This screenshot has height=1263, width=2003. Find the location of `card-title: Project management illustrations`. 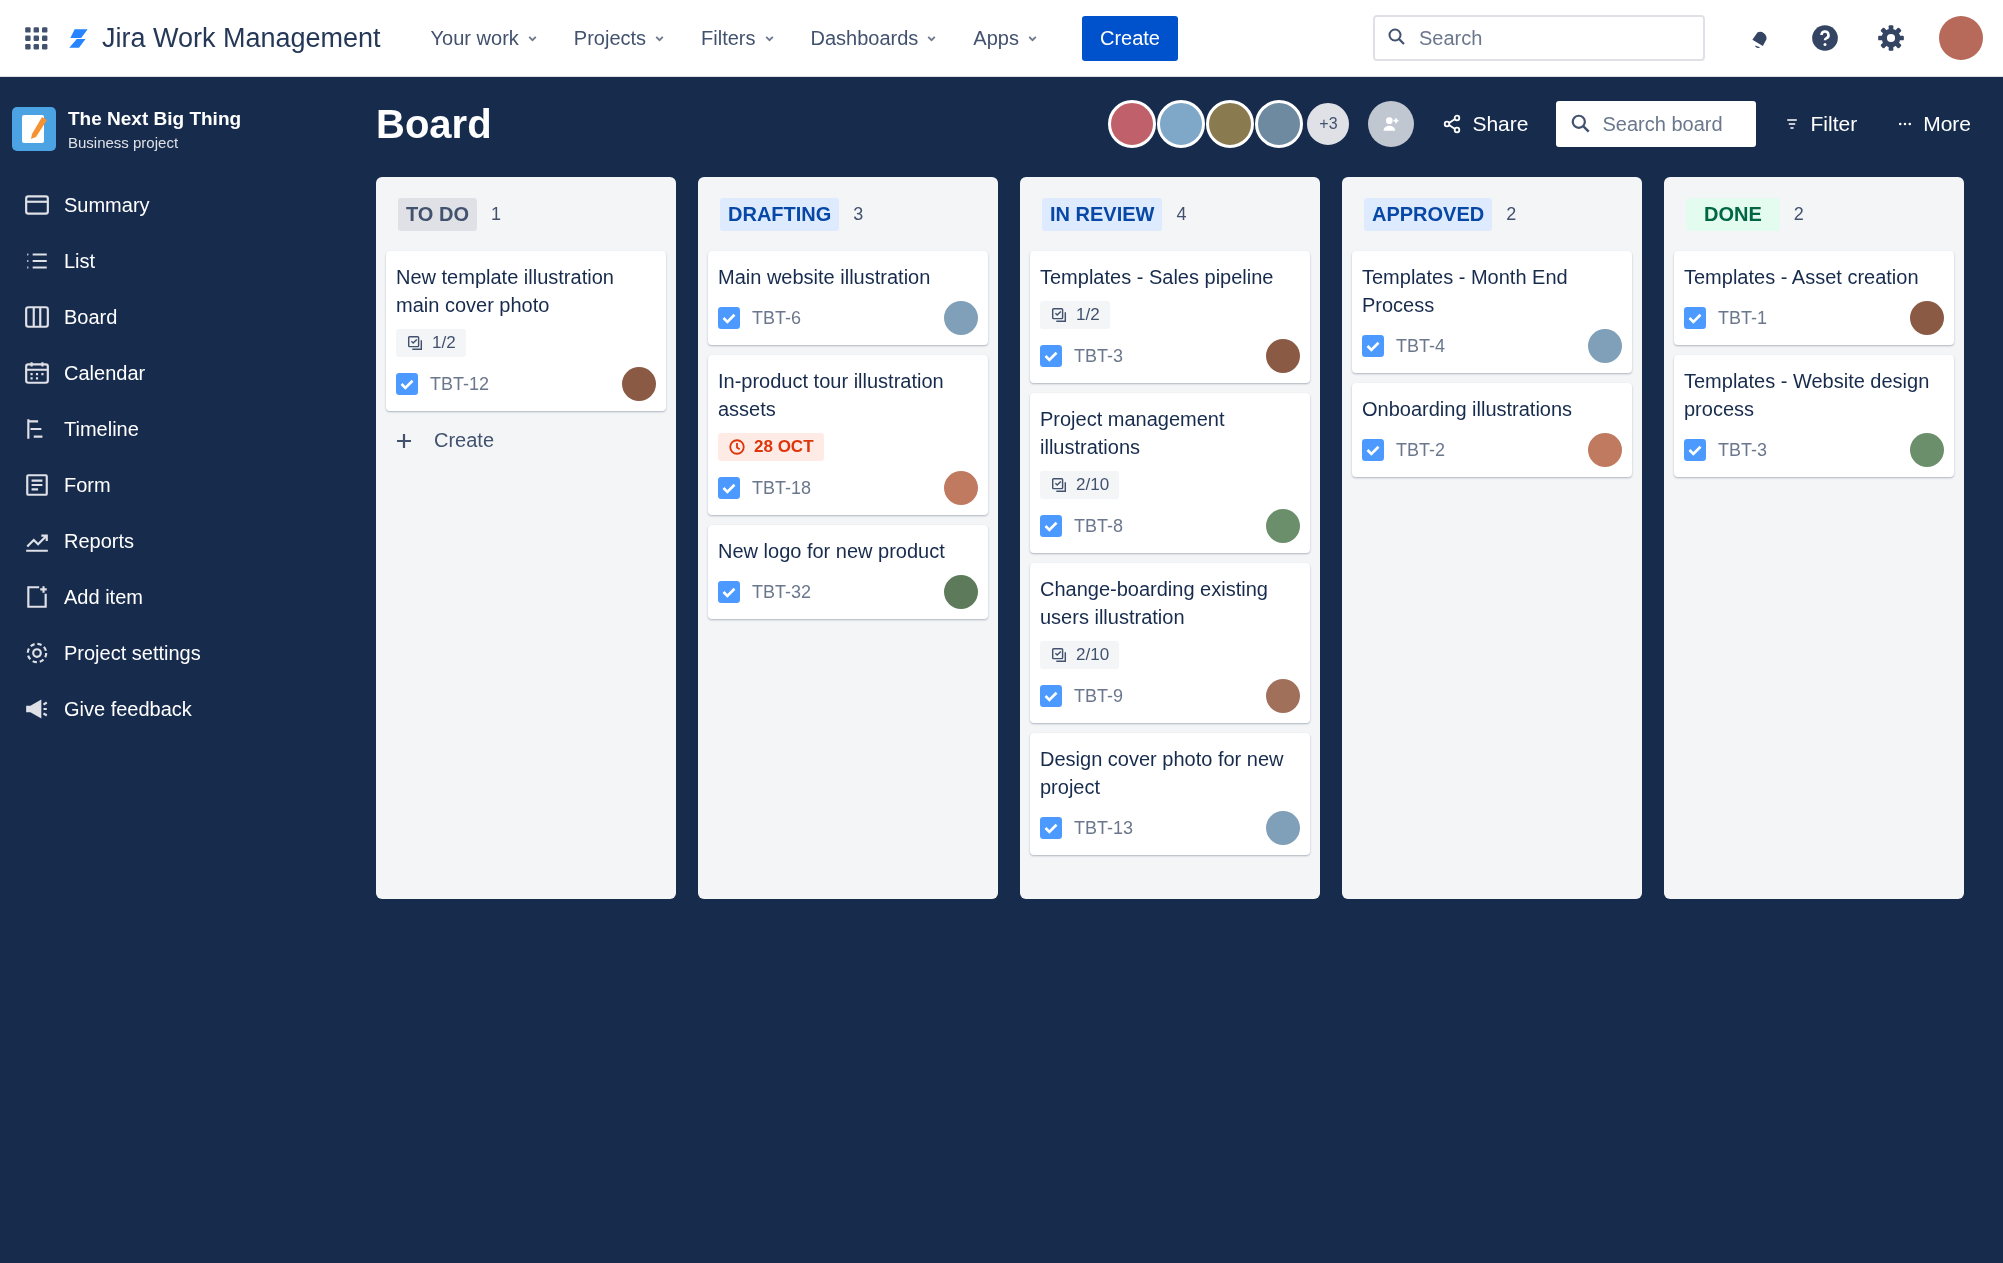

card-title: Project management illustrations is located at coordinates (1133, 433).